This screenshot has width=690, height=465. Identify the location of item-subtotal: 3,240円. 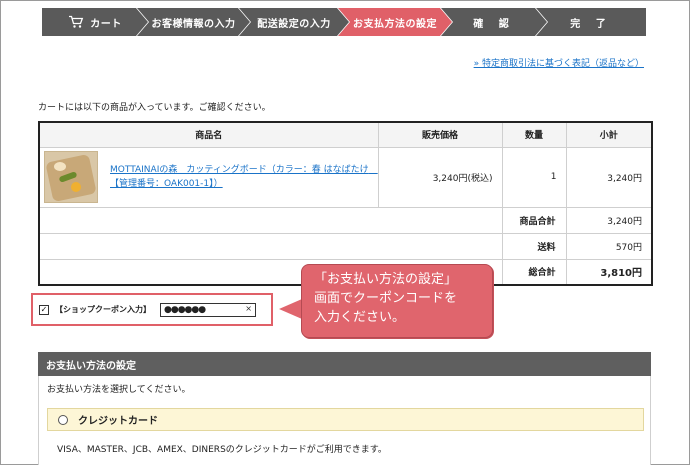
(609, 177).